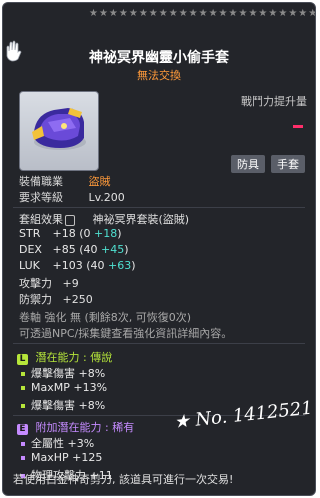 This screenshot has width=320, height=498. I want to click on potential-grade: 傳說, so click(101, 357).